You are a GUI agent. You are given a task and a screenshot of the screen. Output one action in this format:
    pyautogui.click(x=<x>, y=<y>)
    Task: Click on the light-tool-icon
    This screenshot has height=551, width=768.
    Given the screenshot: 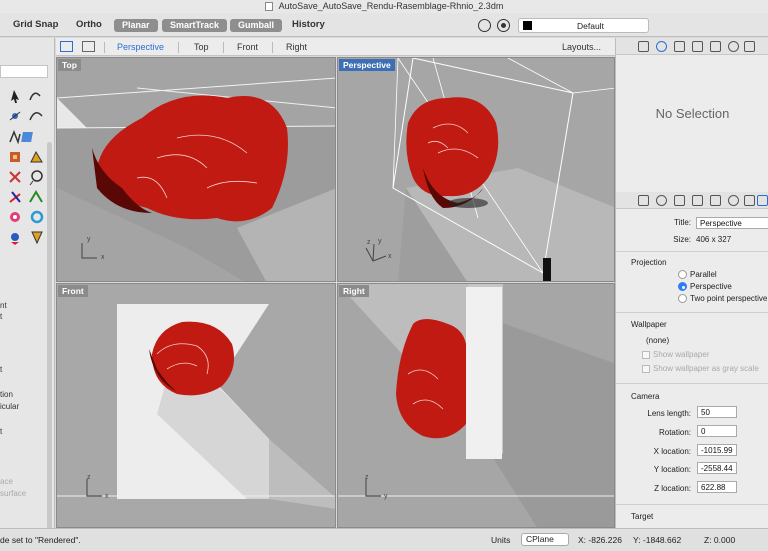 What is the action you would take?
    pyautogui.click(x=15, y=239)
    